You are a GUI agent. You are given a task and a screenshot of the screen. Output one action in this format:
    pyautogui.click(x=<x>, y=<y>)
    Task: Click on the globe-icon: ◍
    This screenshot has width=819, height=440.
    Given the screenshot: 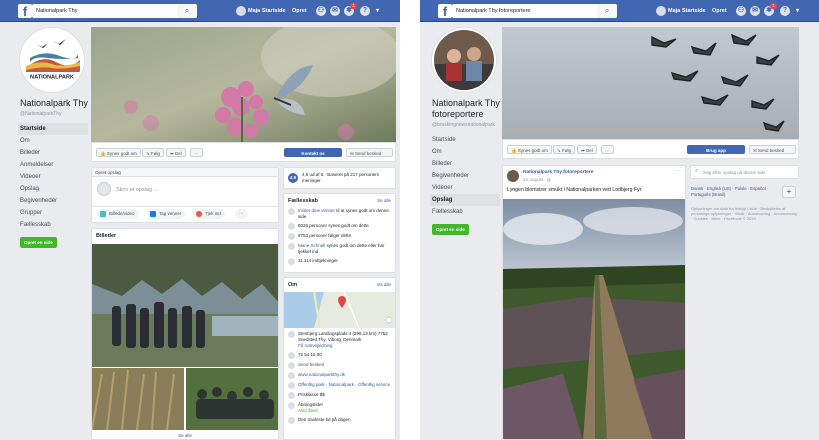 What is the action you would take?
    pyautogui.click(x=548, y=179)
    